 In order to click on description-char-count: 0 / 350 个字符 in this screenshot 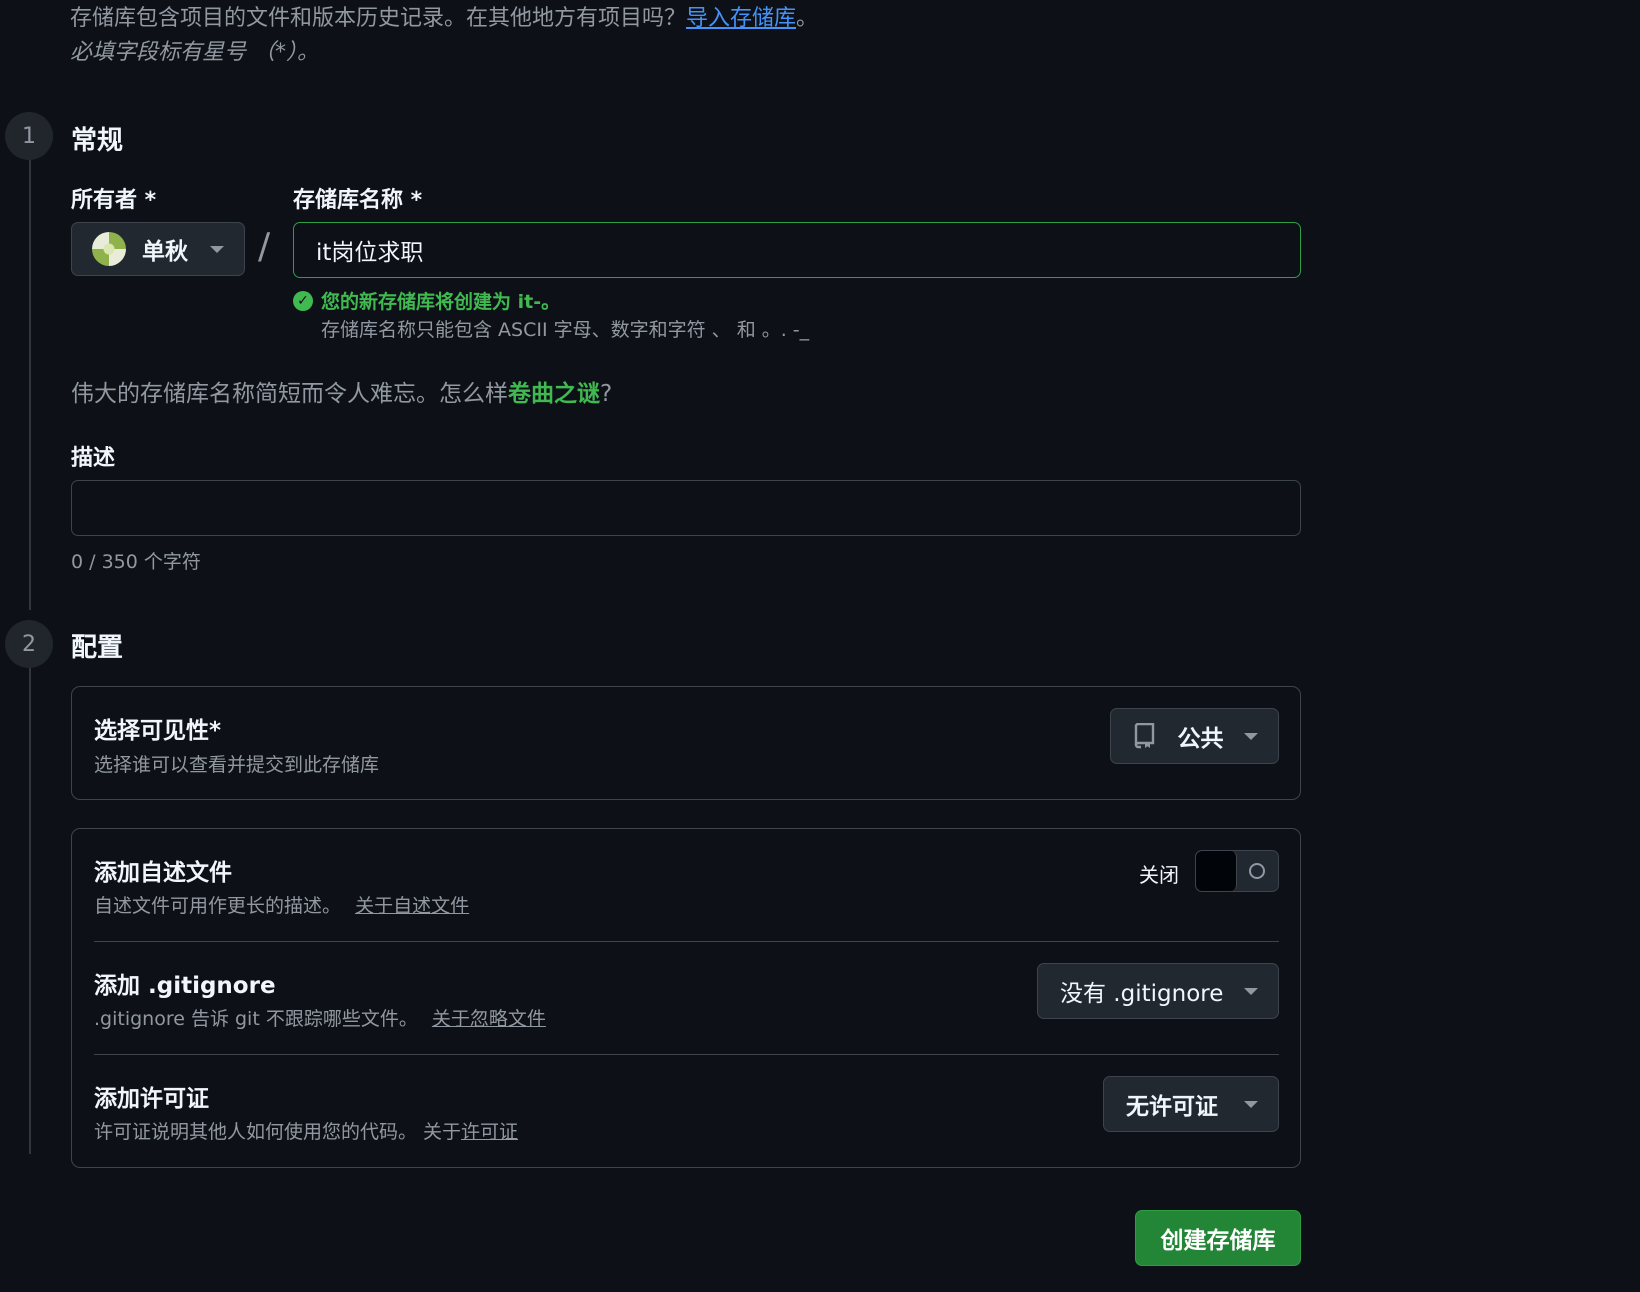, I will do `click(136, 562)`.